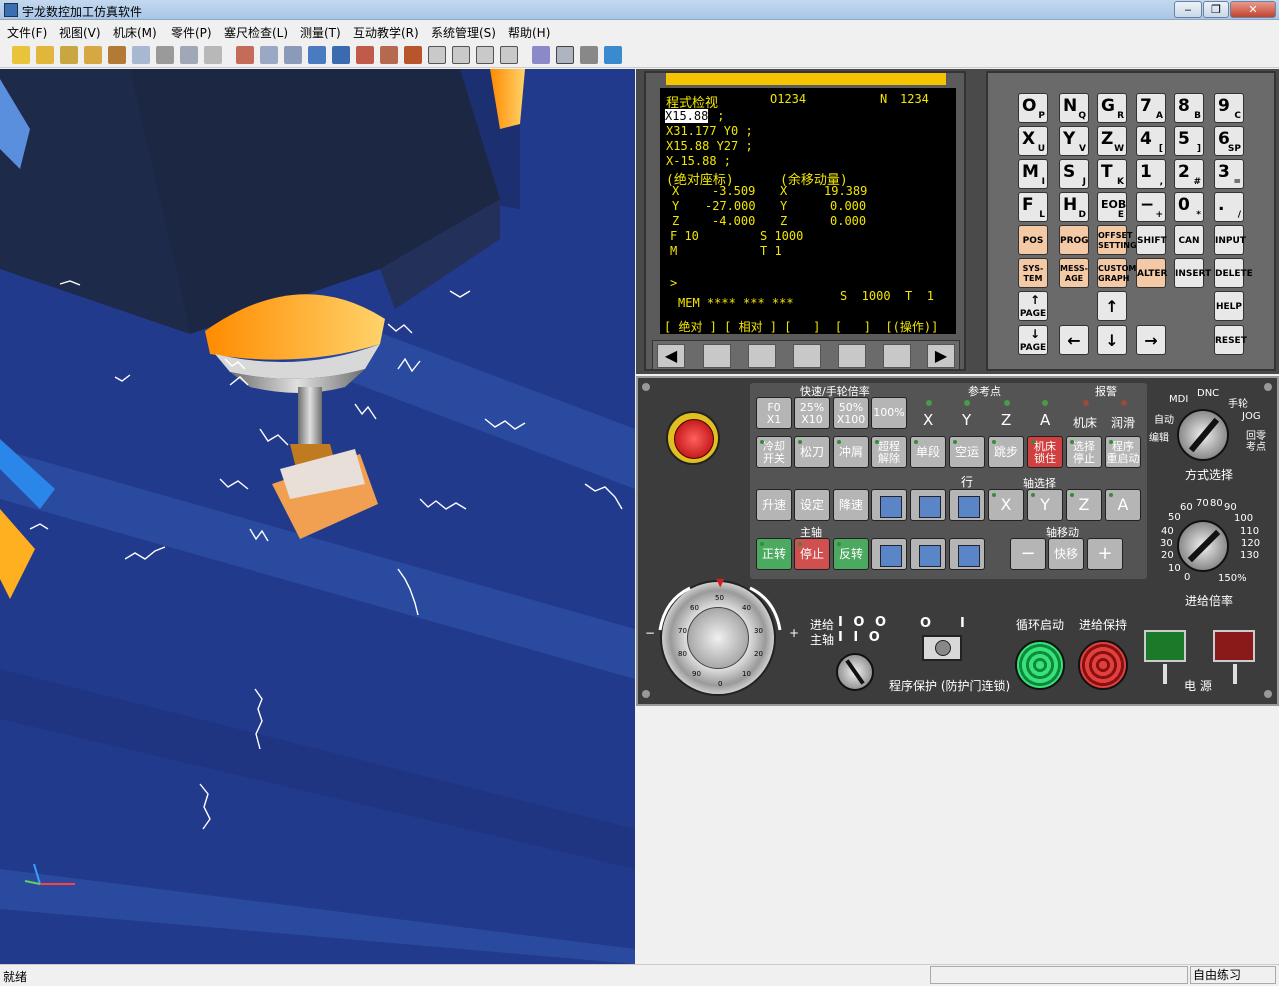 The height and width of the screenshot is (986, 1279). I want to click on btn-axis-z: Z, so click(1084, 505).